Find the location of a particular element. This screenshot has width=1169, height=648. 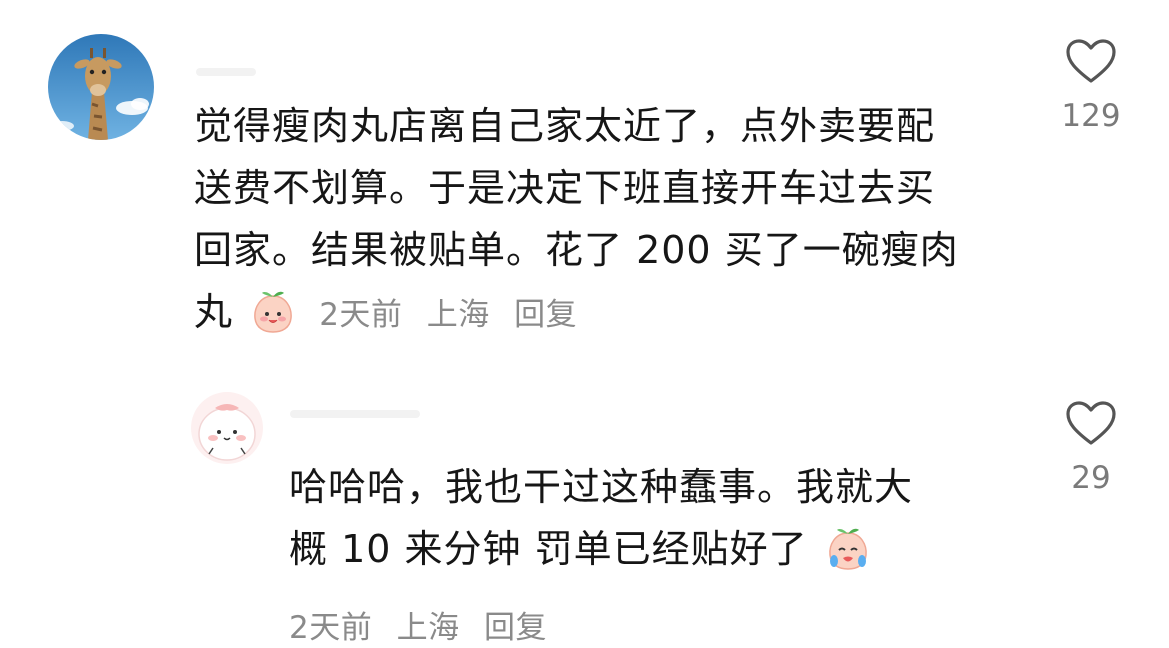

comment-line: 回家。结果被贴单。花了 200 买了一碗瘦肉 is located at coordinates (576, 250).